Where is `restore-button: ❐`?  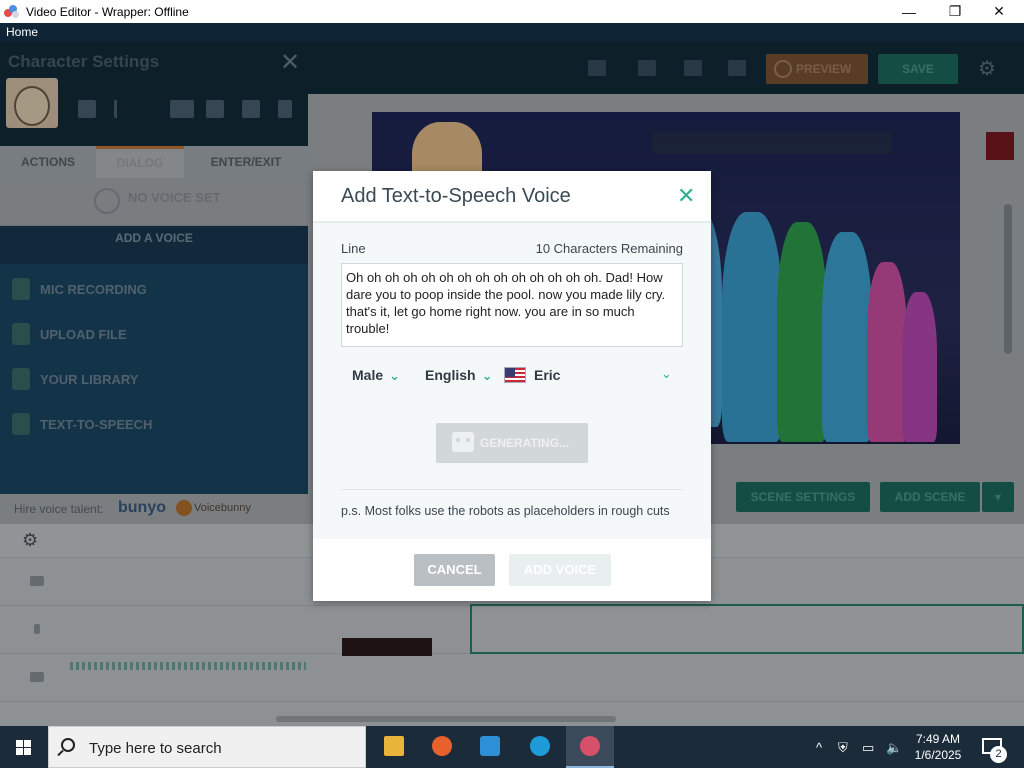
restore-button: ❐ is located at coordinates (955, 11).